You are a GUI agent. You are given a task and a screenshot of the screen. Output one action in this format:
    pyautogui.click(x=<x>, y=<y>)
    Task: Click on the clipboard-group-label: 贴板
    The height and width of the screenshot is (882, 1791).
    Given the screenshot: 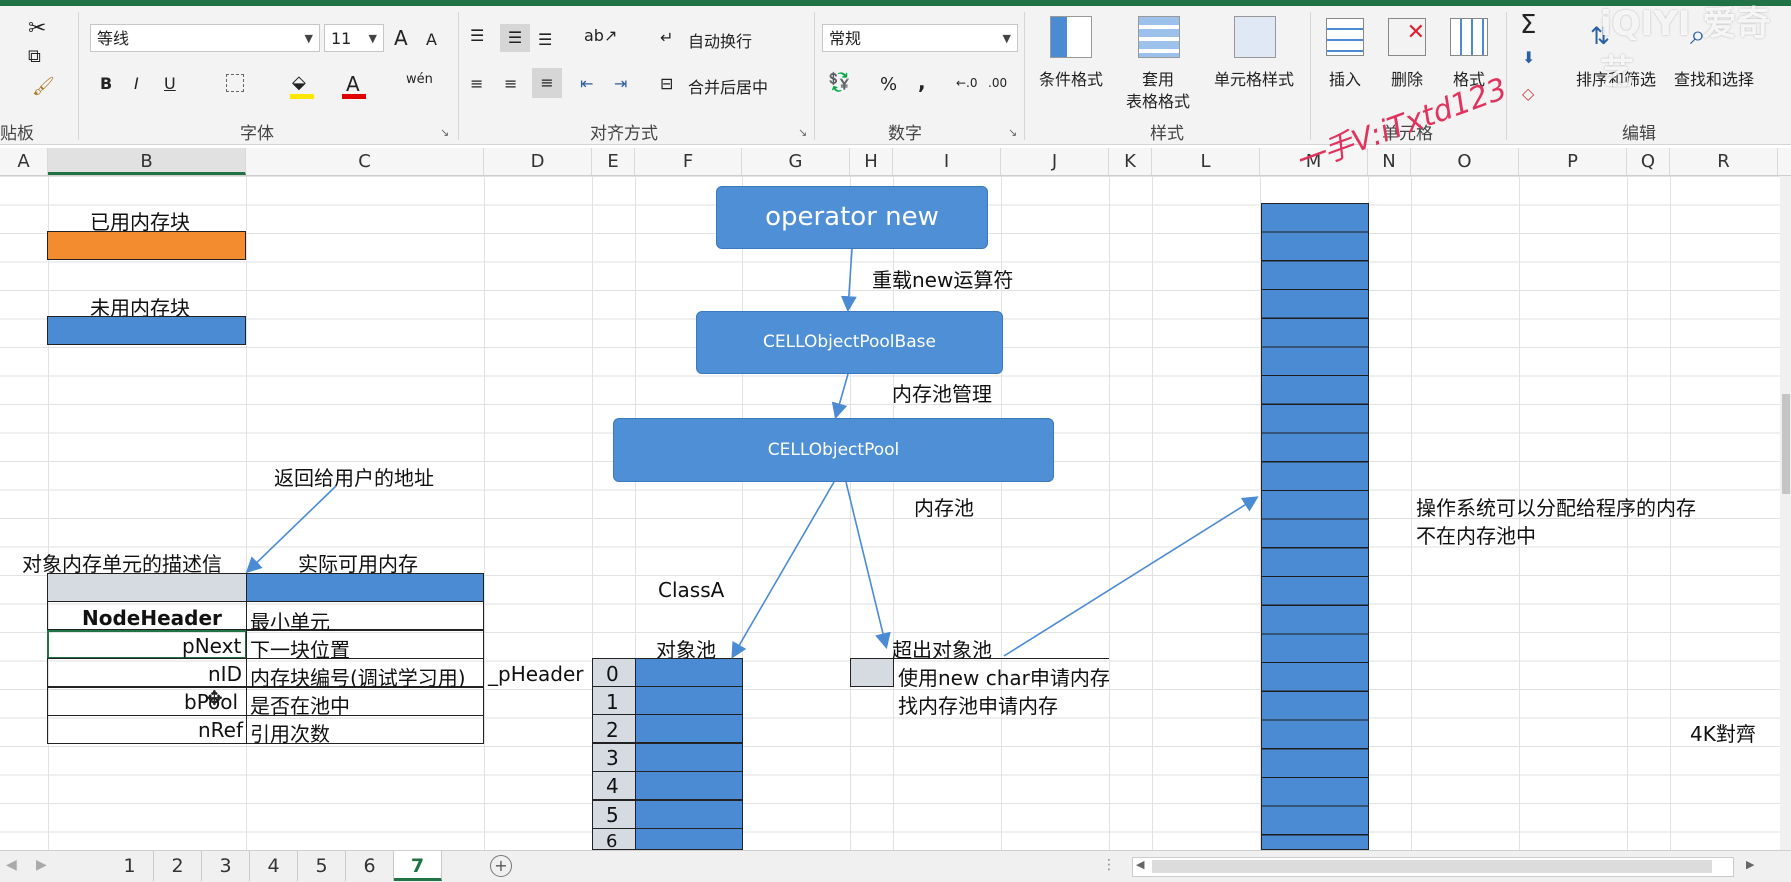 What is the action you would take?
    pyautogui.click(x=17, y=134)
    